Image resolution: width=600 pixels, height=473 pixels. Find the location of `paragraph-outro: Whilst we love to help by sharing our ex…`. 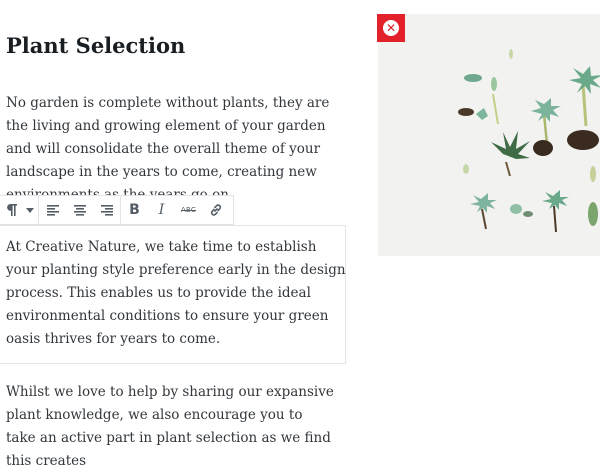

paragraph-outro: Whilst we love to help by sharing our ex… is located at coordinates (171, 427).